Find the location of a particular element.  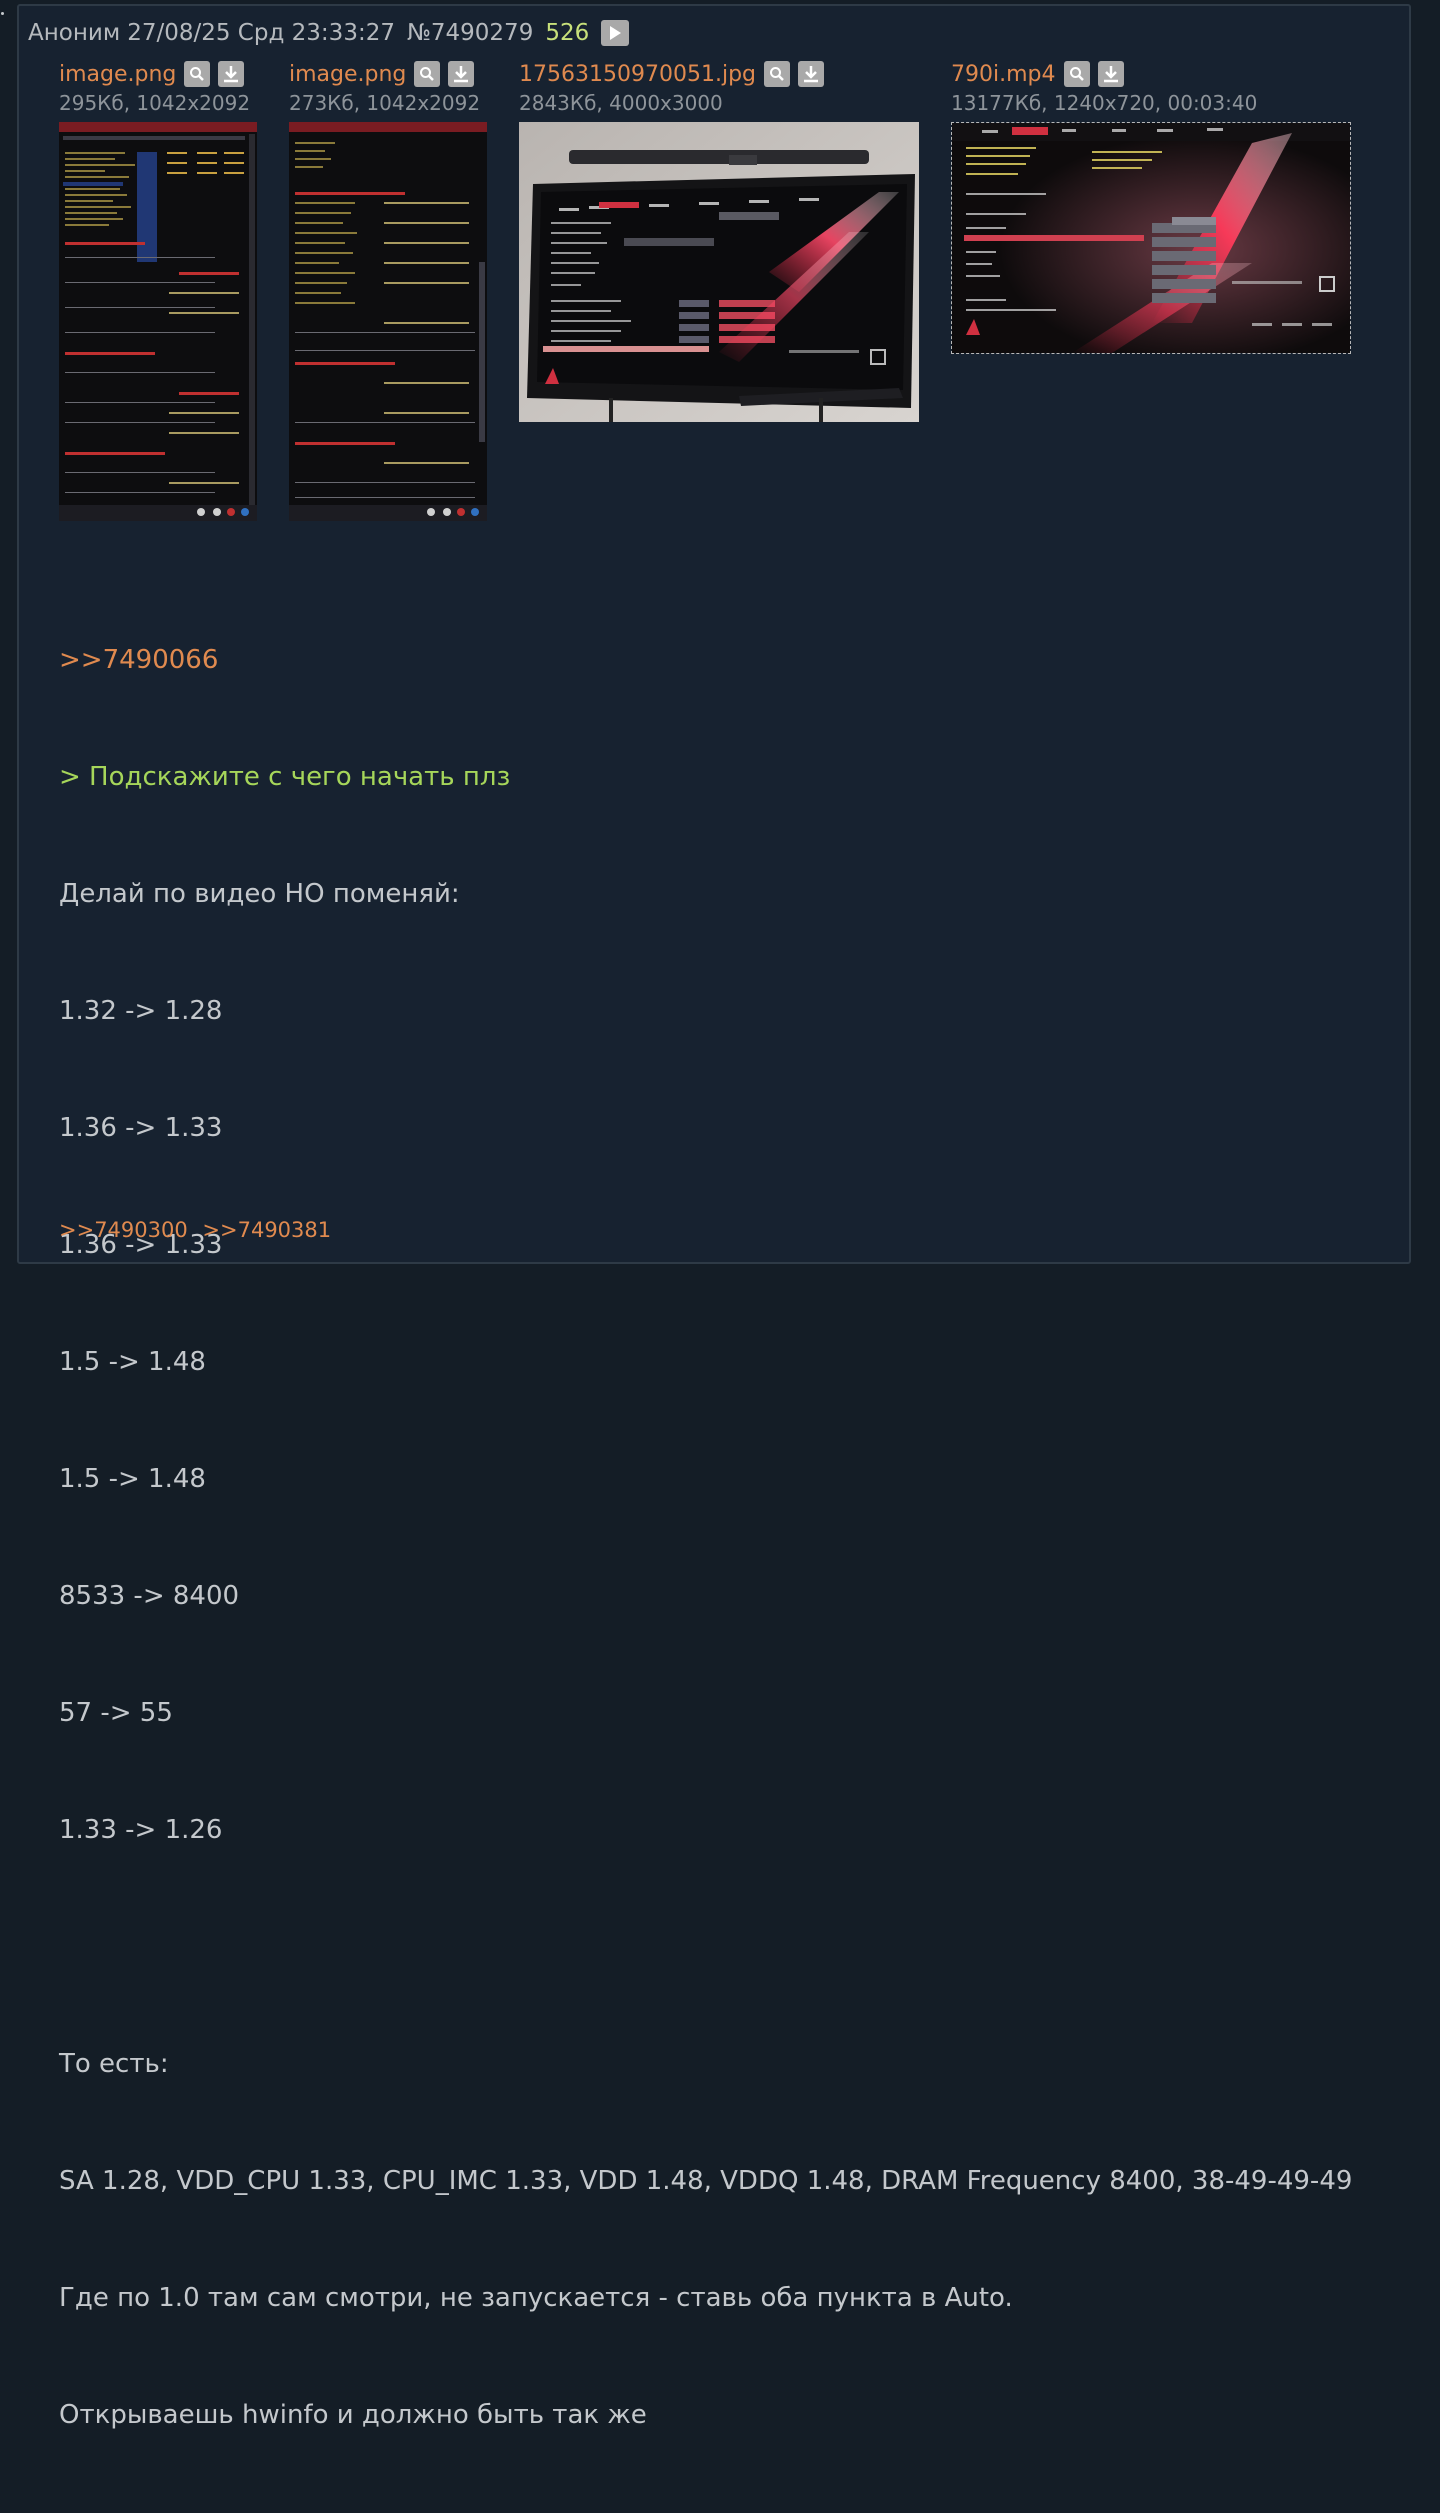

file-name-link: 17563150970051.jpg is located at coordinates (637, 74).